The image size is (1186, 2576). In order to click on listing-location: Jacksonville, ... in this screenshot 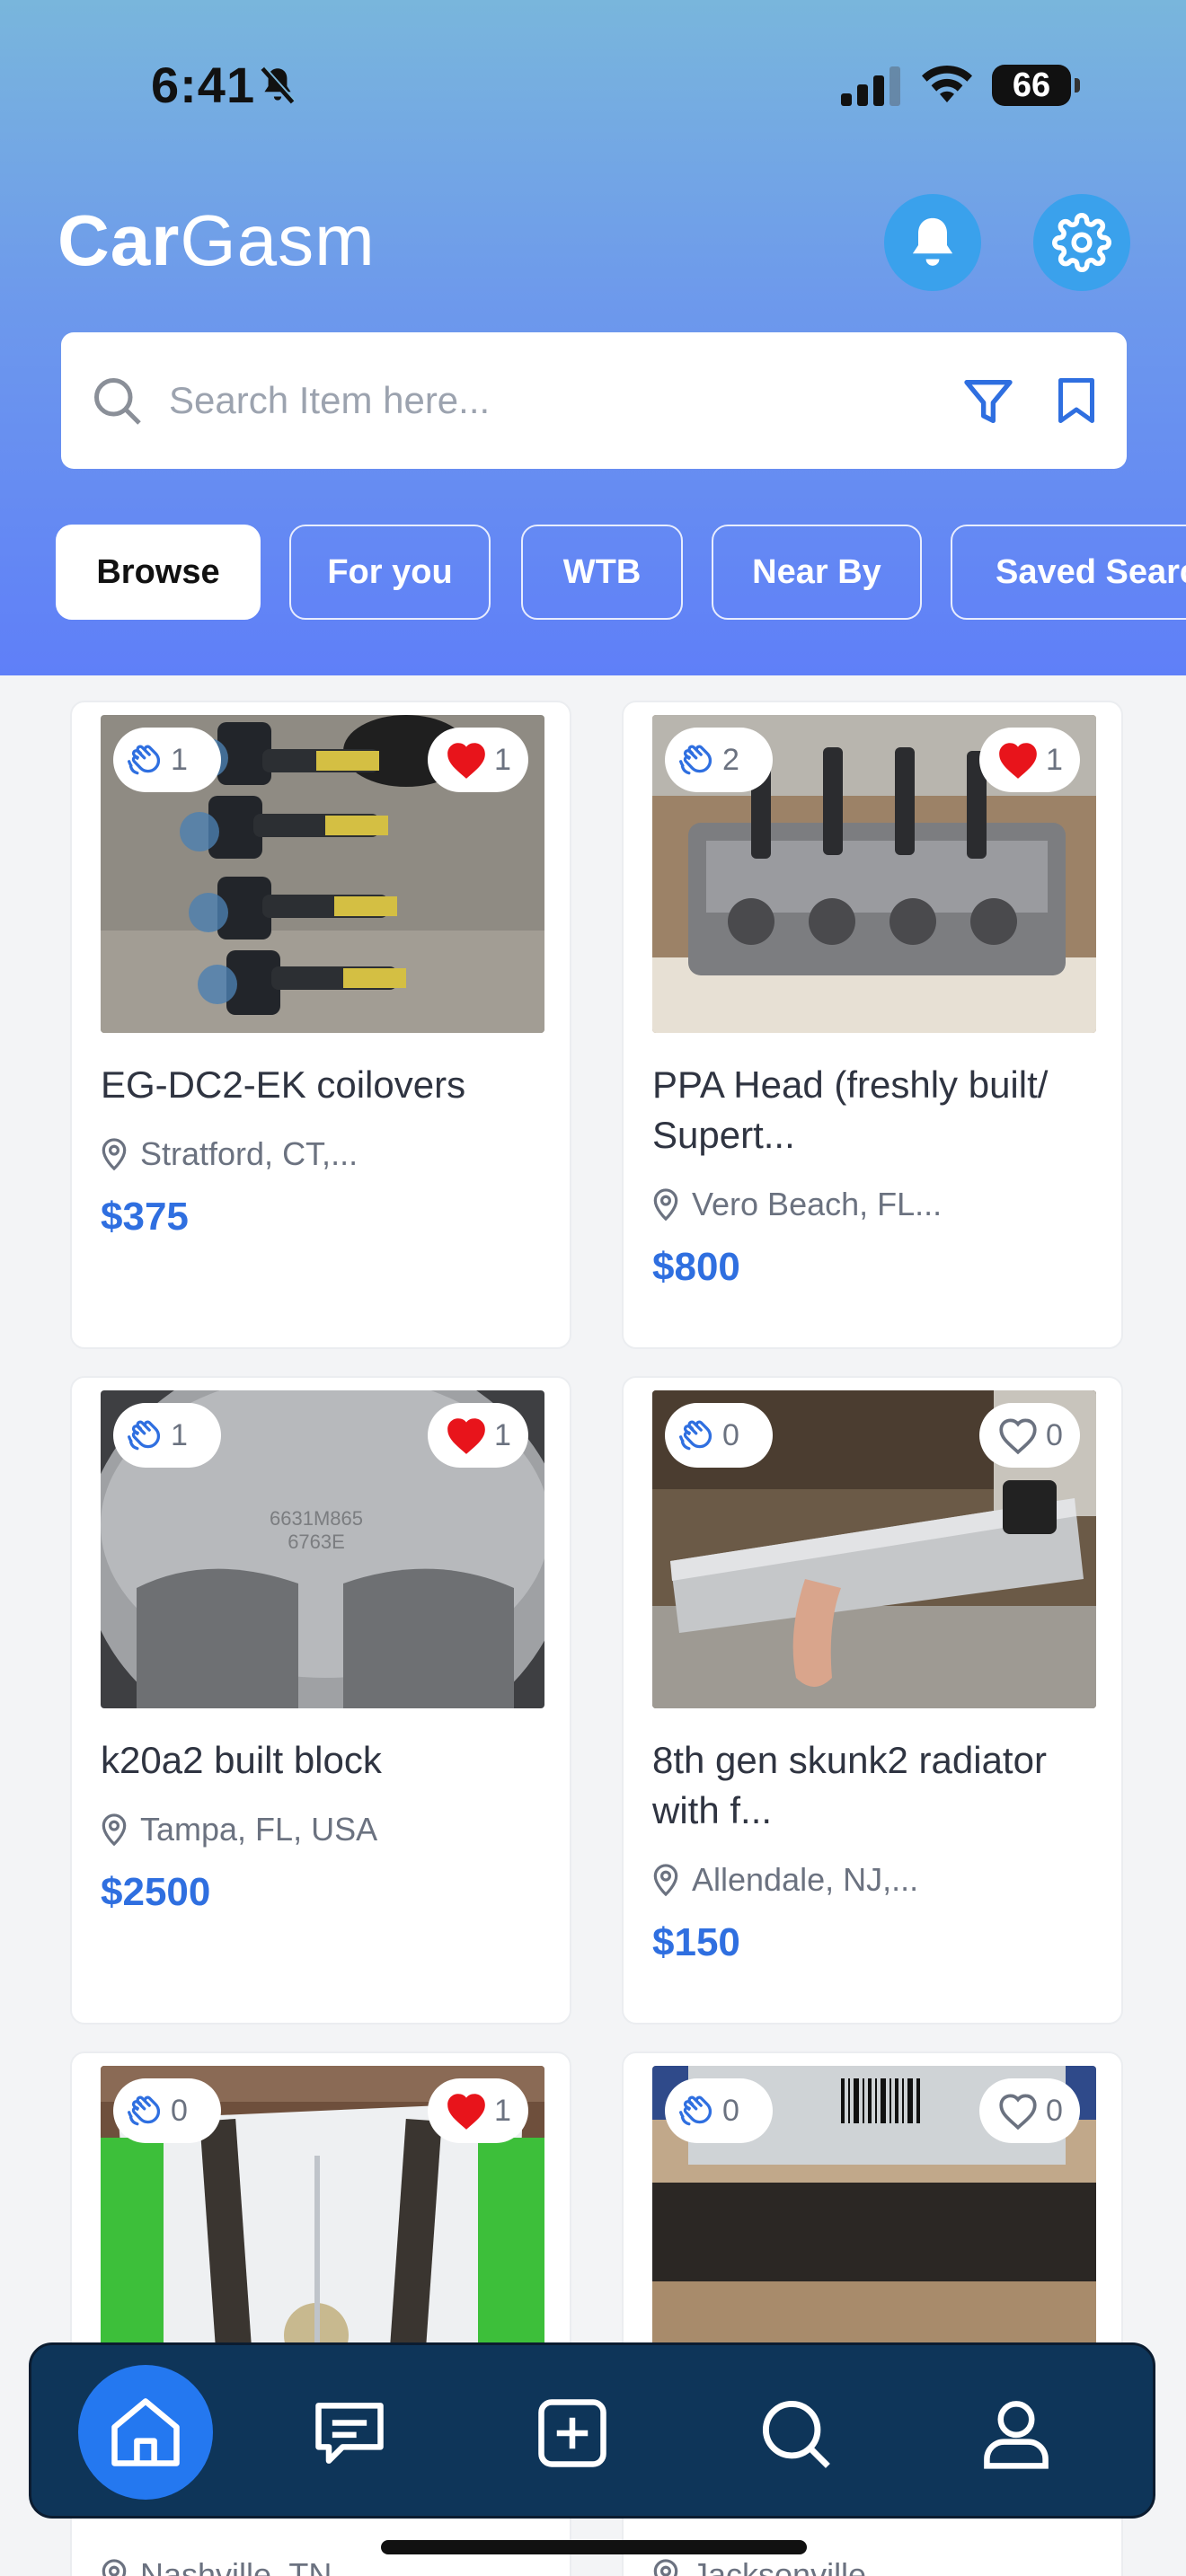, I will do `click(781, 2566)`.